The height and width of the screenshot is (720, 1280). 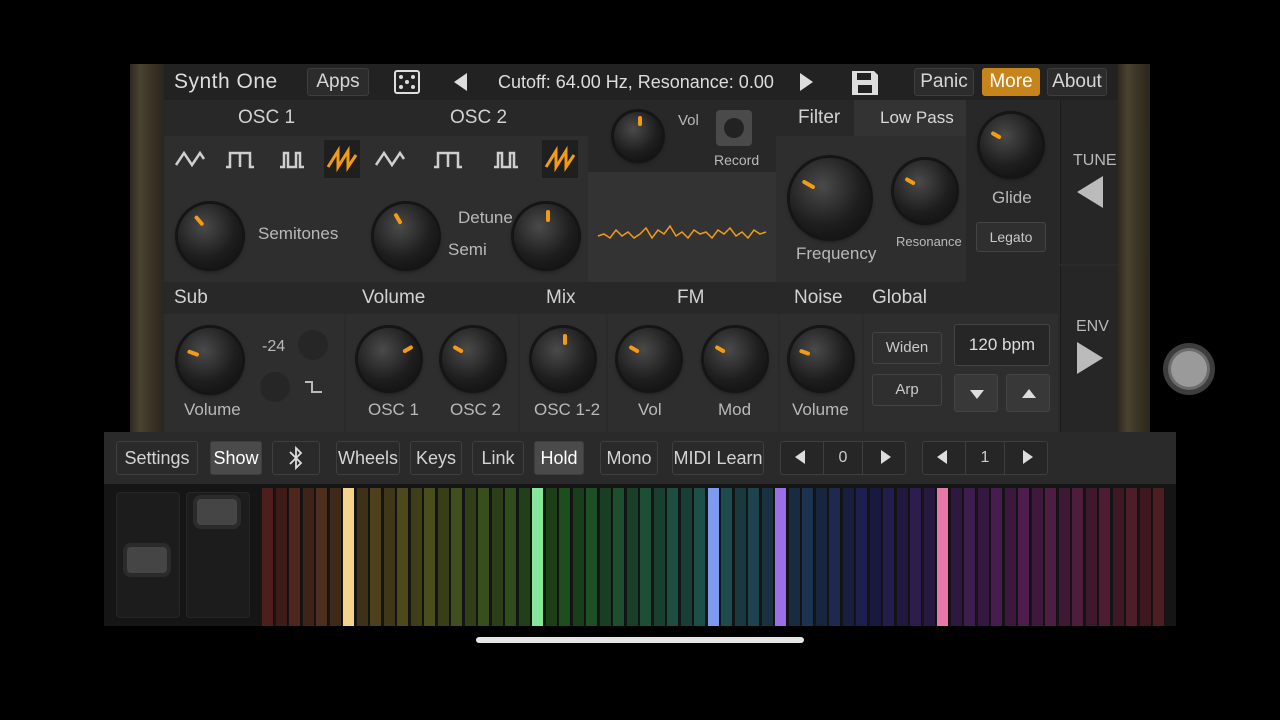 What do you see at coordinates (636, 82) in the screenshot?
I see `preset-name: Cutoff: 64.00 Hz, Resonance: 0.00` at bounding box center [636, 82].